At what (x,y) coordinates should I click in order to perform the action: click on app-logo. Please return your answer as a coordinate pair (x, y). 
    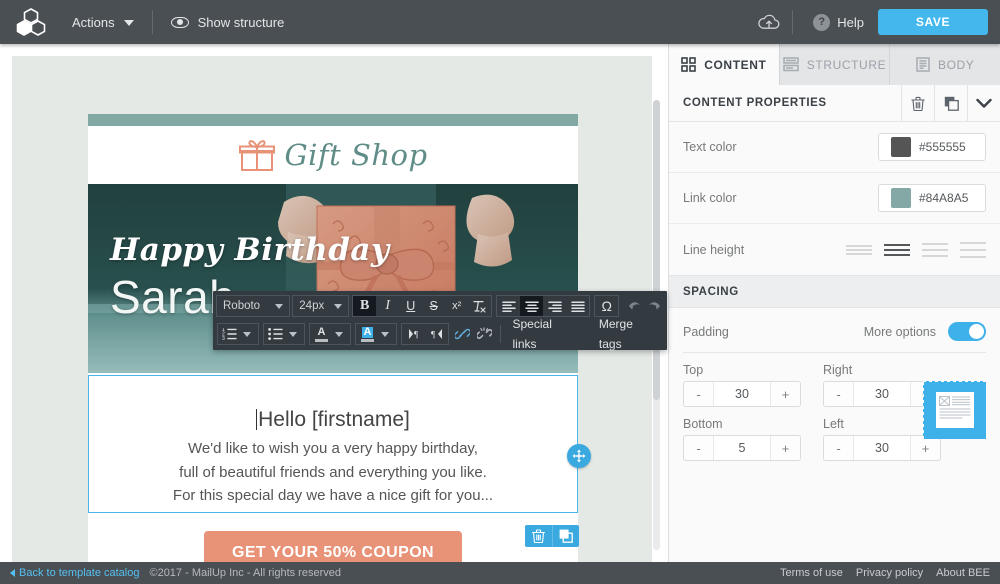
    Looking at the image, I should click on (31, 22).